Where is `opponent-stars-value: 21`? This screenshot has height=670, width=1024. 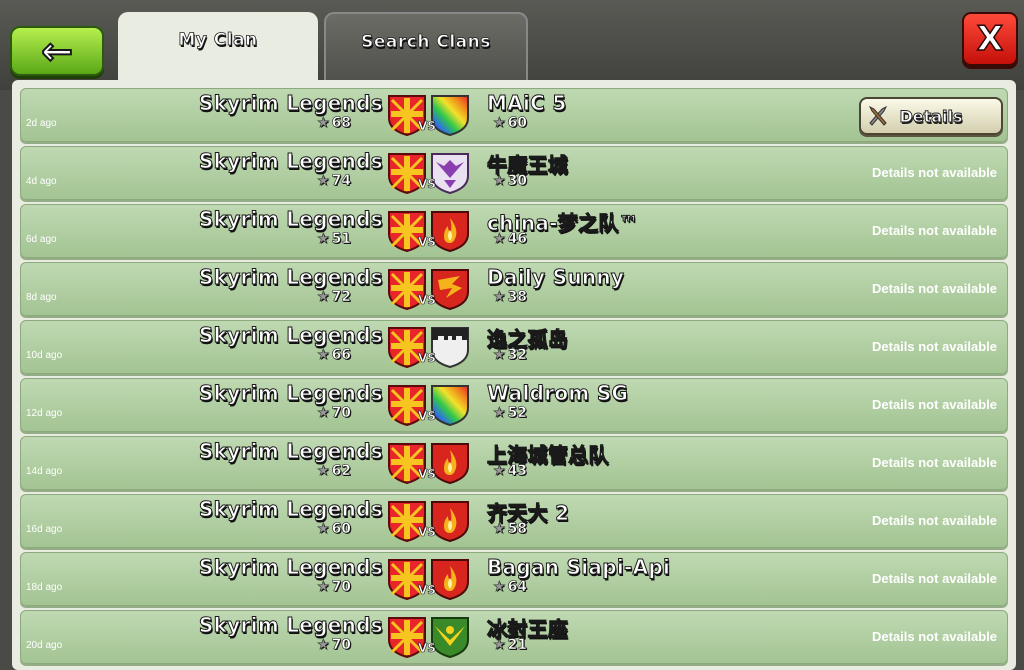
opponent-stars-value: 21 is located at coordinates (517, 645).